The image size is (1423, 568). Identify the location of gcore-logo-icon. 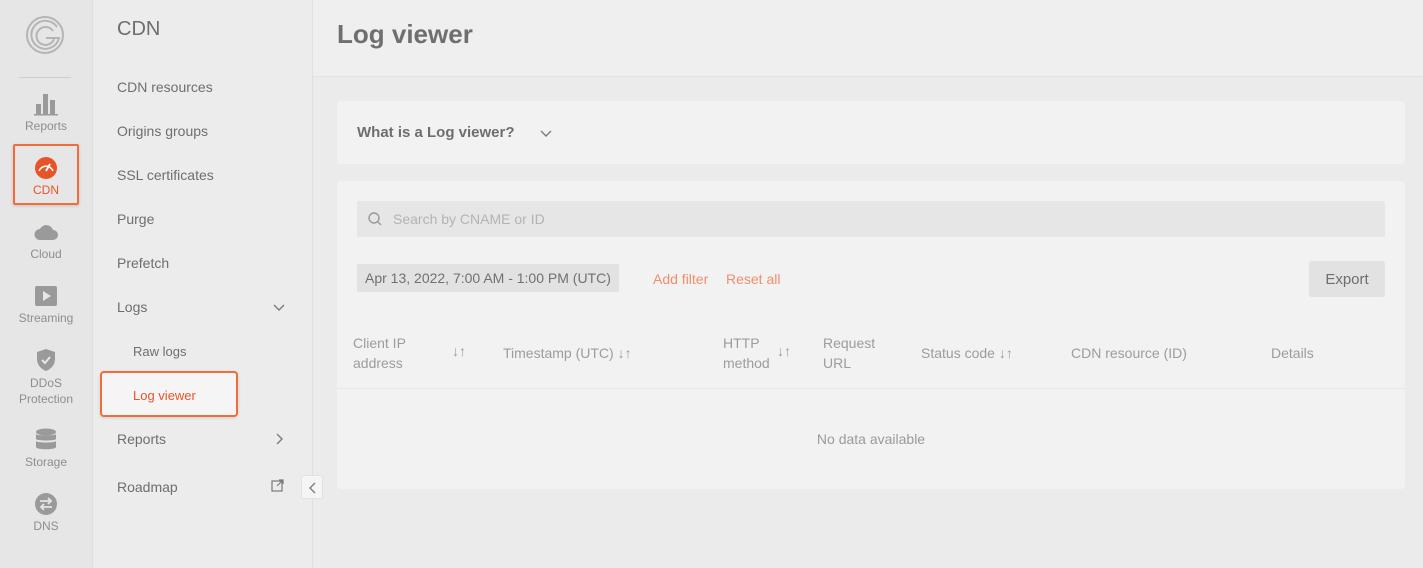
(45, 35).